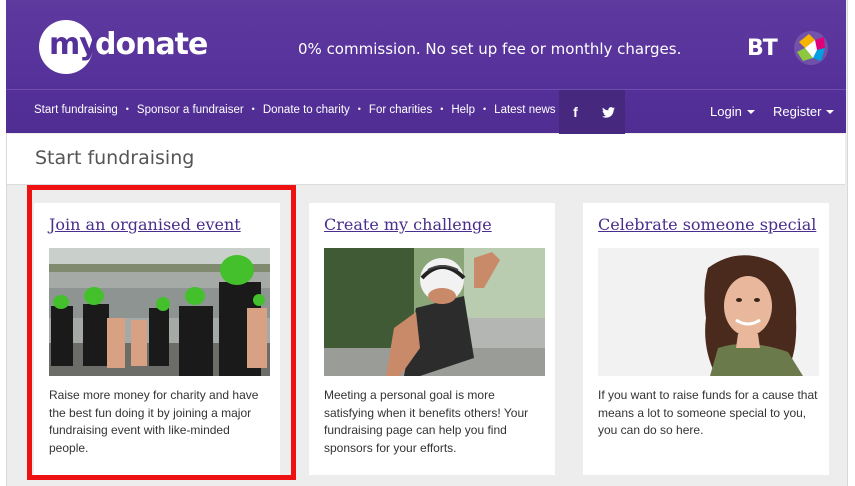  I want to click on register-label: Register, so click(797, 111).